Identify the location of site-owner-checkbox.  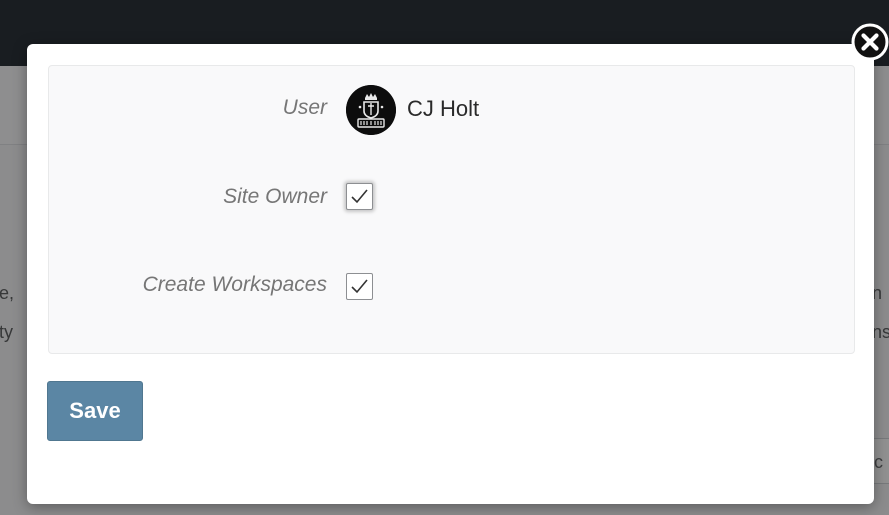
(359, 196).